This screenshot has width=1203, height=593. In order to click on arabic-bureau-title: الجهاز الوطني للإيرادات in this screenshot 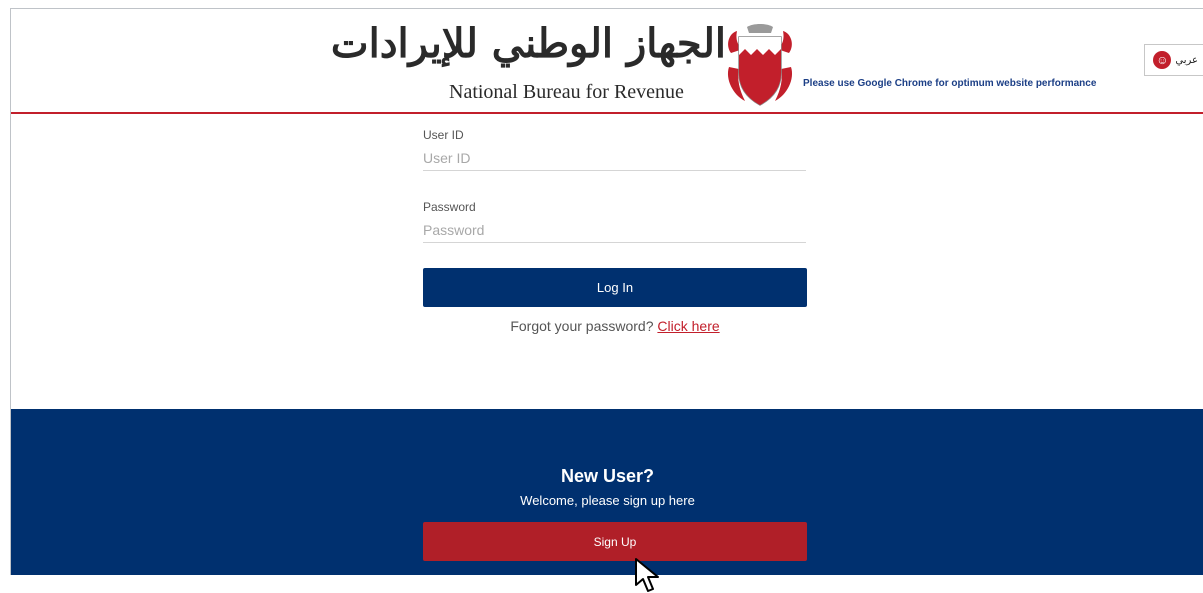, I will do `click(528, 43)`.